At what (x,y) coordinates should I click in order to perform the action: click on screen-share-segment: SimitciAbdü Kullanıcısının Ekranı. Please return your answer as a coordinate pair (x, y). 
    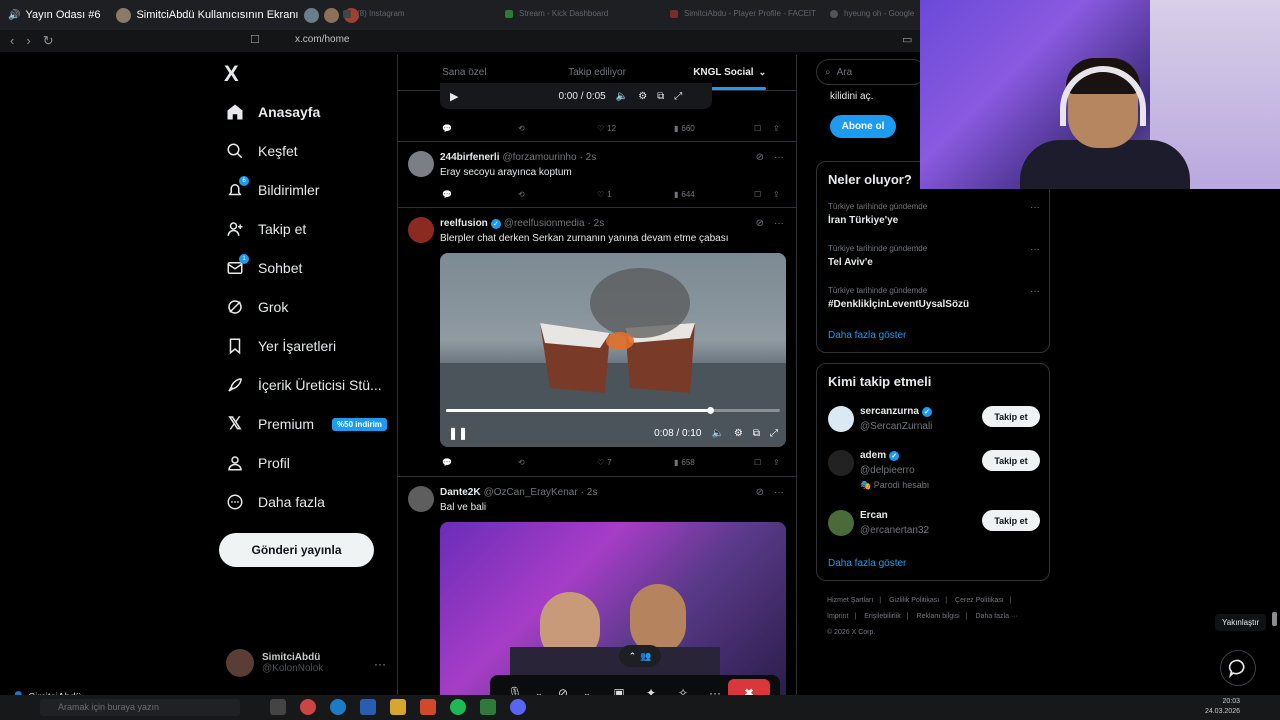
    Looking at the image, I should click on (237, 15).